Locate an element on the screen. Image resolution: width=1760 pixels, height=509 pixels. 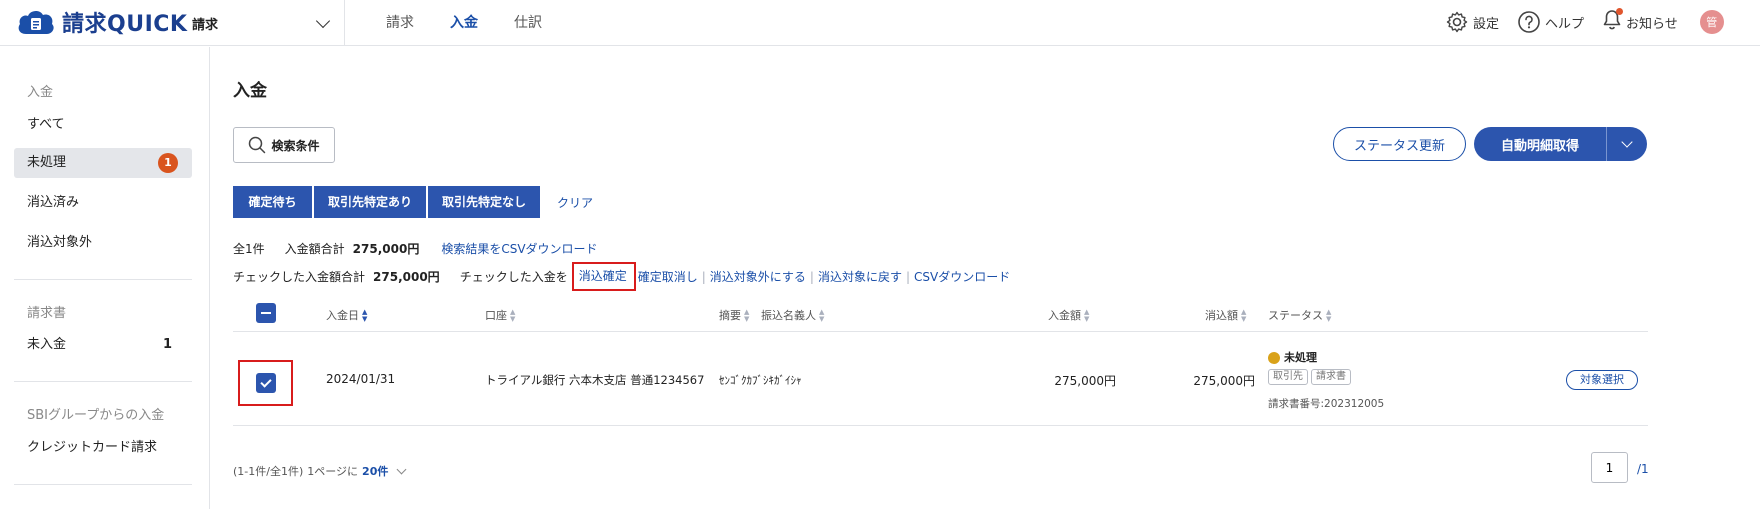
page-number-input is located at coordinates (1609, 467).